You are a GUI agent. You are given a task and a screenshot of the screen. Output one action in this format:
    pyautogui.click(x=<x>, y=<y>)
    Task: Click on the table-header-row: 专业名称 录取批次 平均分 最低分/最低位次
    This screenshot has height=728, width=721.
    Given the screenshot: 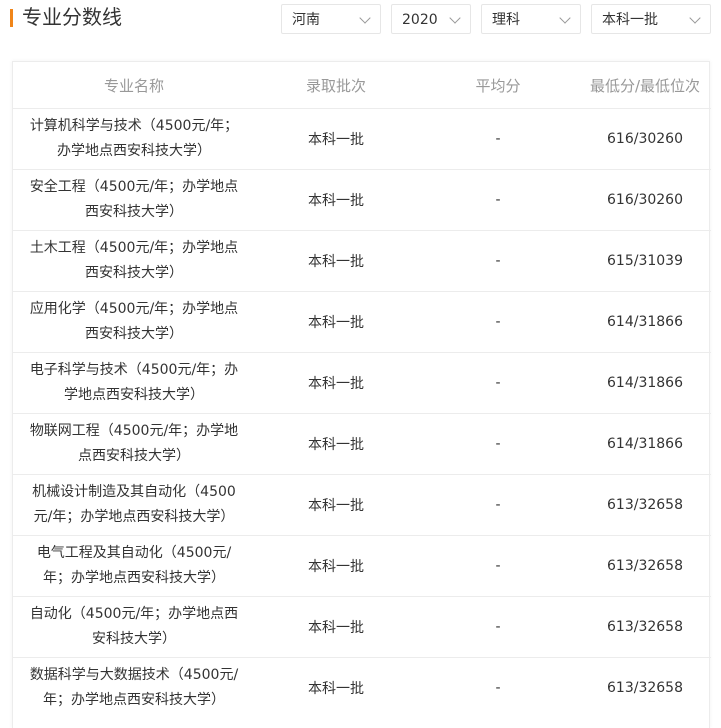 What is the action you would take?
    pyautogui.click(x=362, y=85)
    